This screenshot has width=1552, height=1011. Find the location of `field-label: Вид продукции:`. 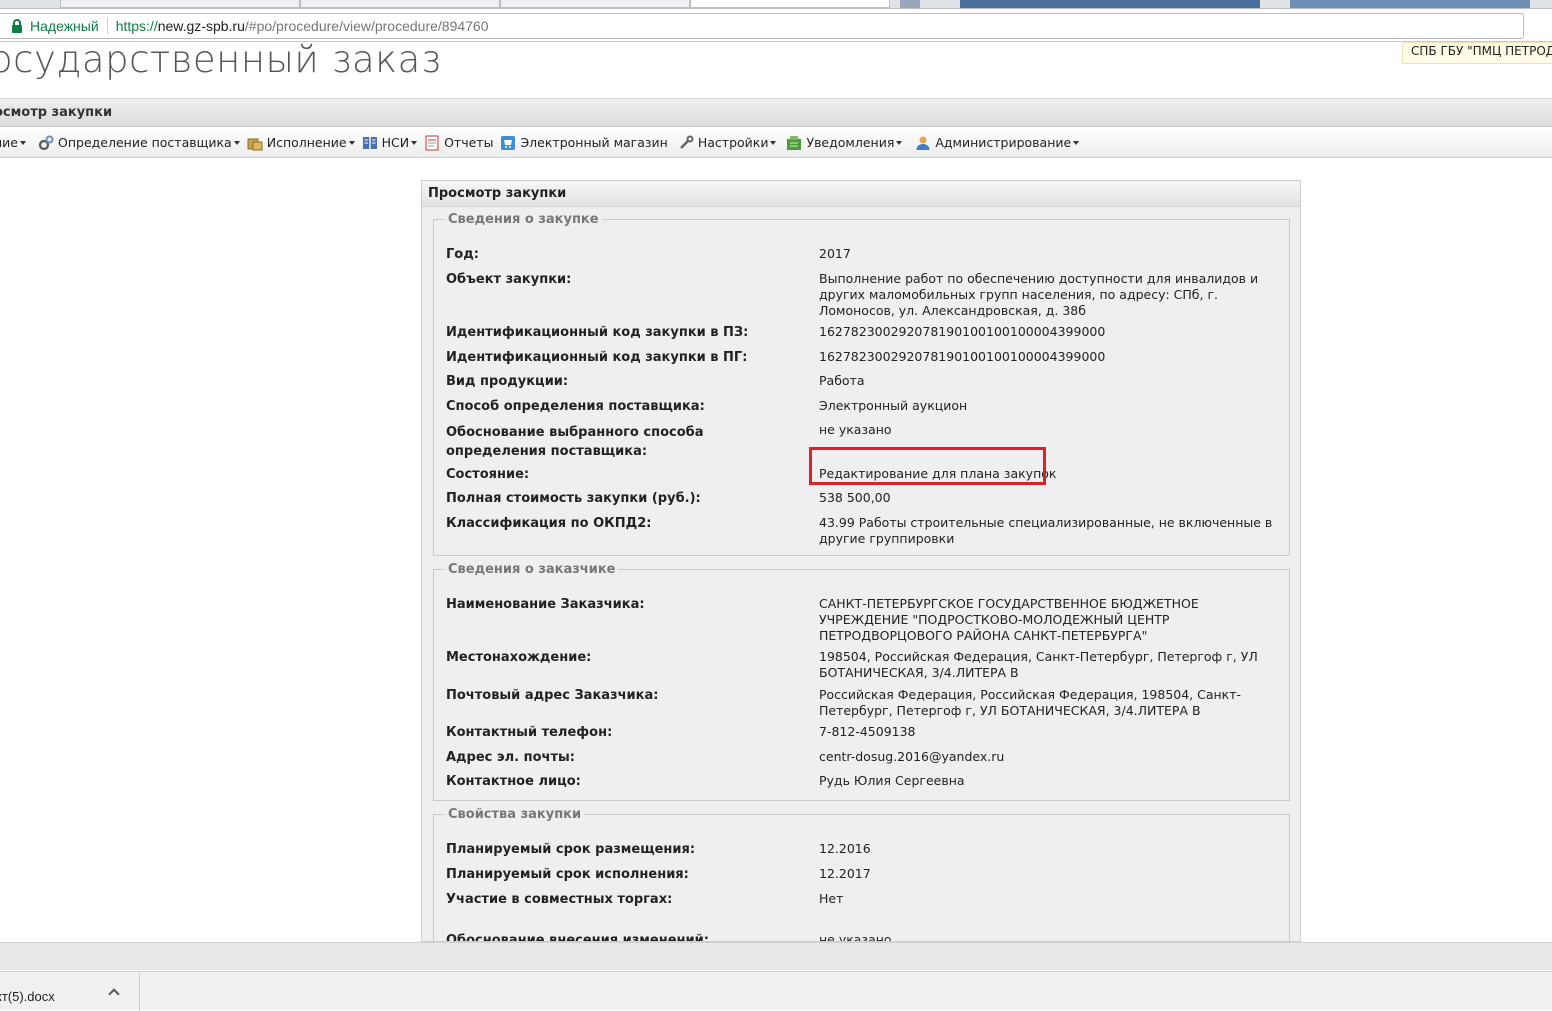

field-label: Вид продукции: is located at coordinates (507, 381).